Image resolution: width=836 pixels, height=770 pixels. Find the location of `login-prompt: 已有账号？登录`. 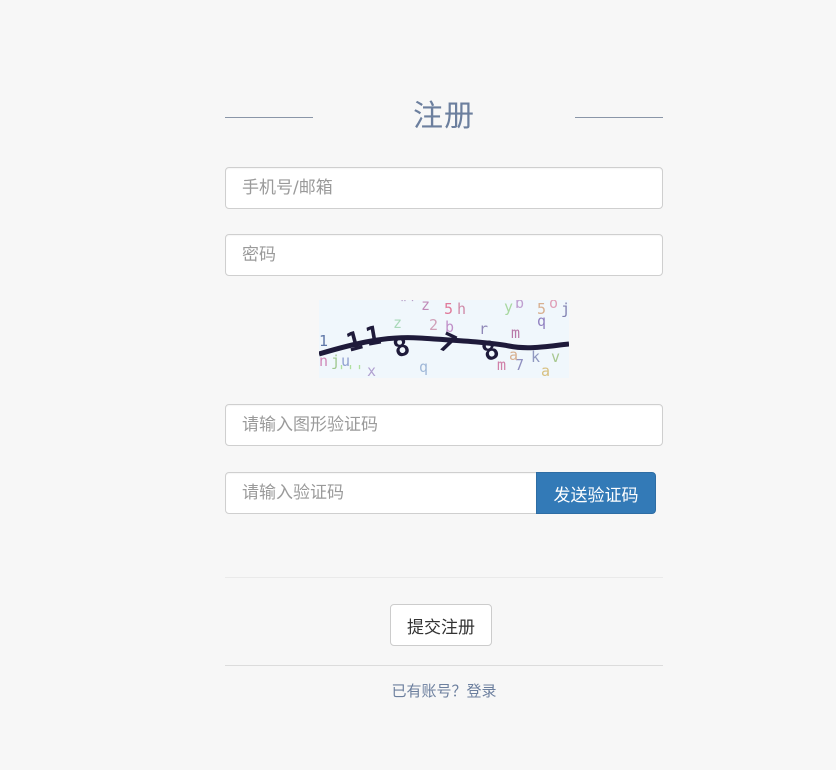

login-prompt: 已有账号？登录 is located at coordinates (444, 691).